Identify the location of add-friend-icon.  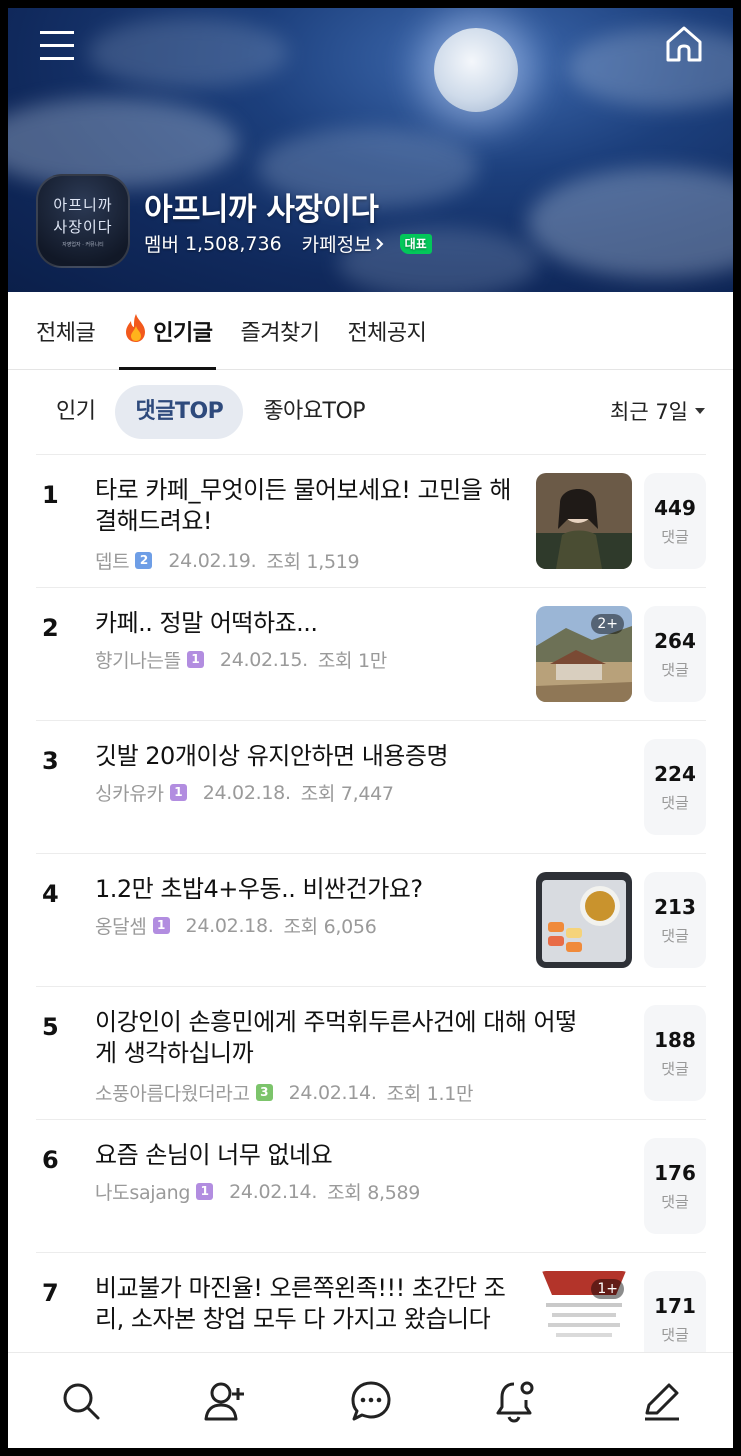
(224, 1401).